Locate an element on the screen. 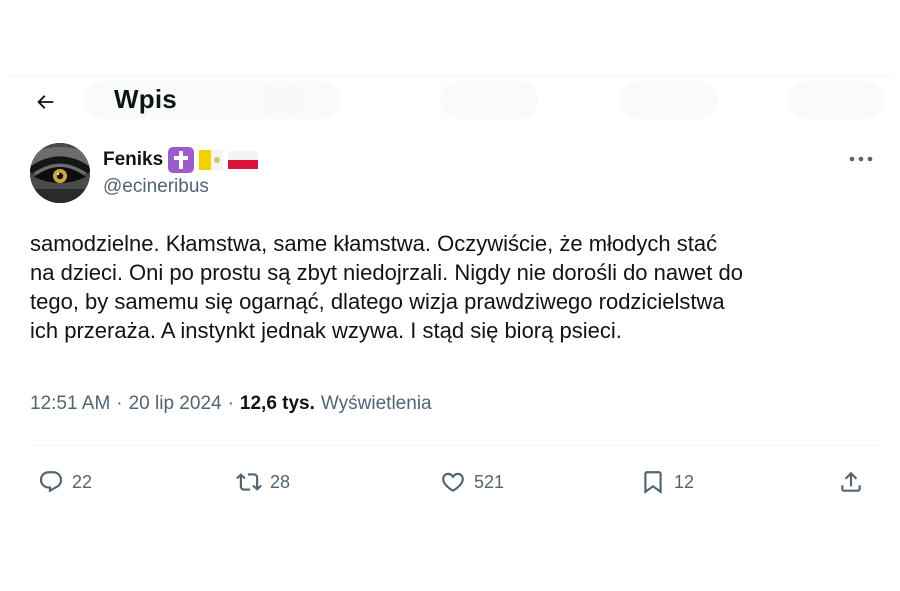 This screenshot has height=591, width=900. page-header: Wpis is located at coordinates (450, 100).